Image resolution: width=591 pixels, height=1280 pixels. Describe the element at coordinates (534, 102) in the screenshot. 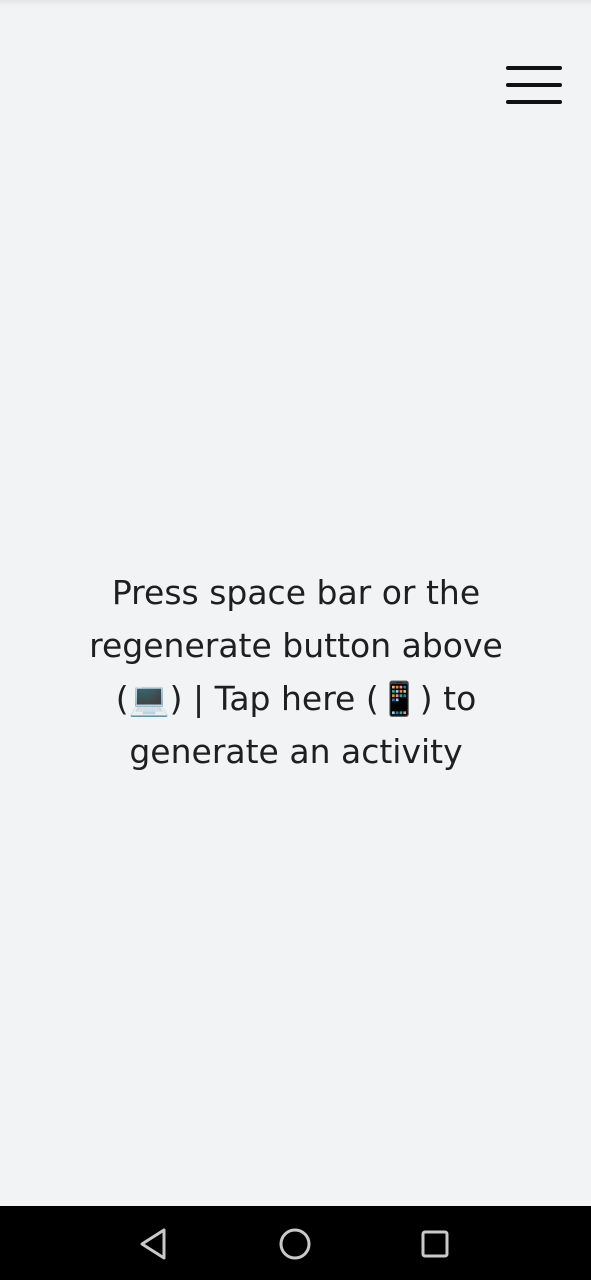

I see `menu-bar-bottom` at that location.